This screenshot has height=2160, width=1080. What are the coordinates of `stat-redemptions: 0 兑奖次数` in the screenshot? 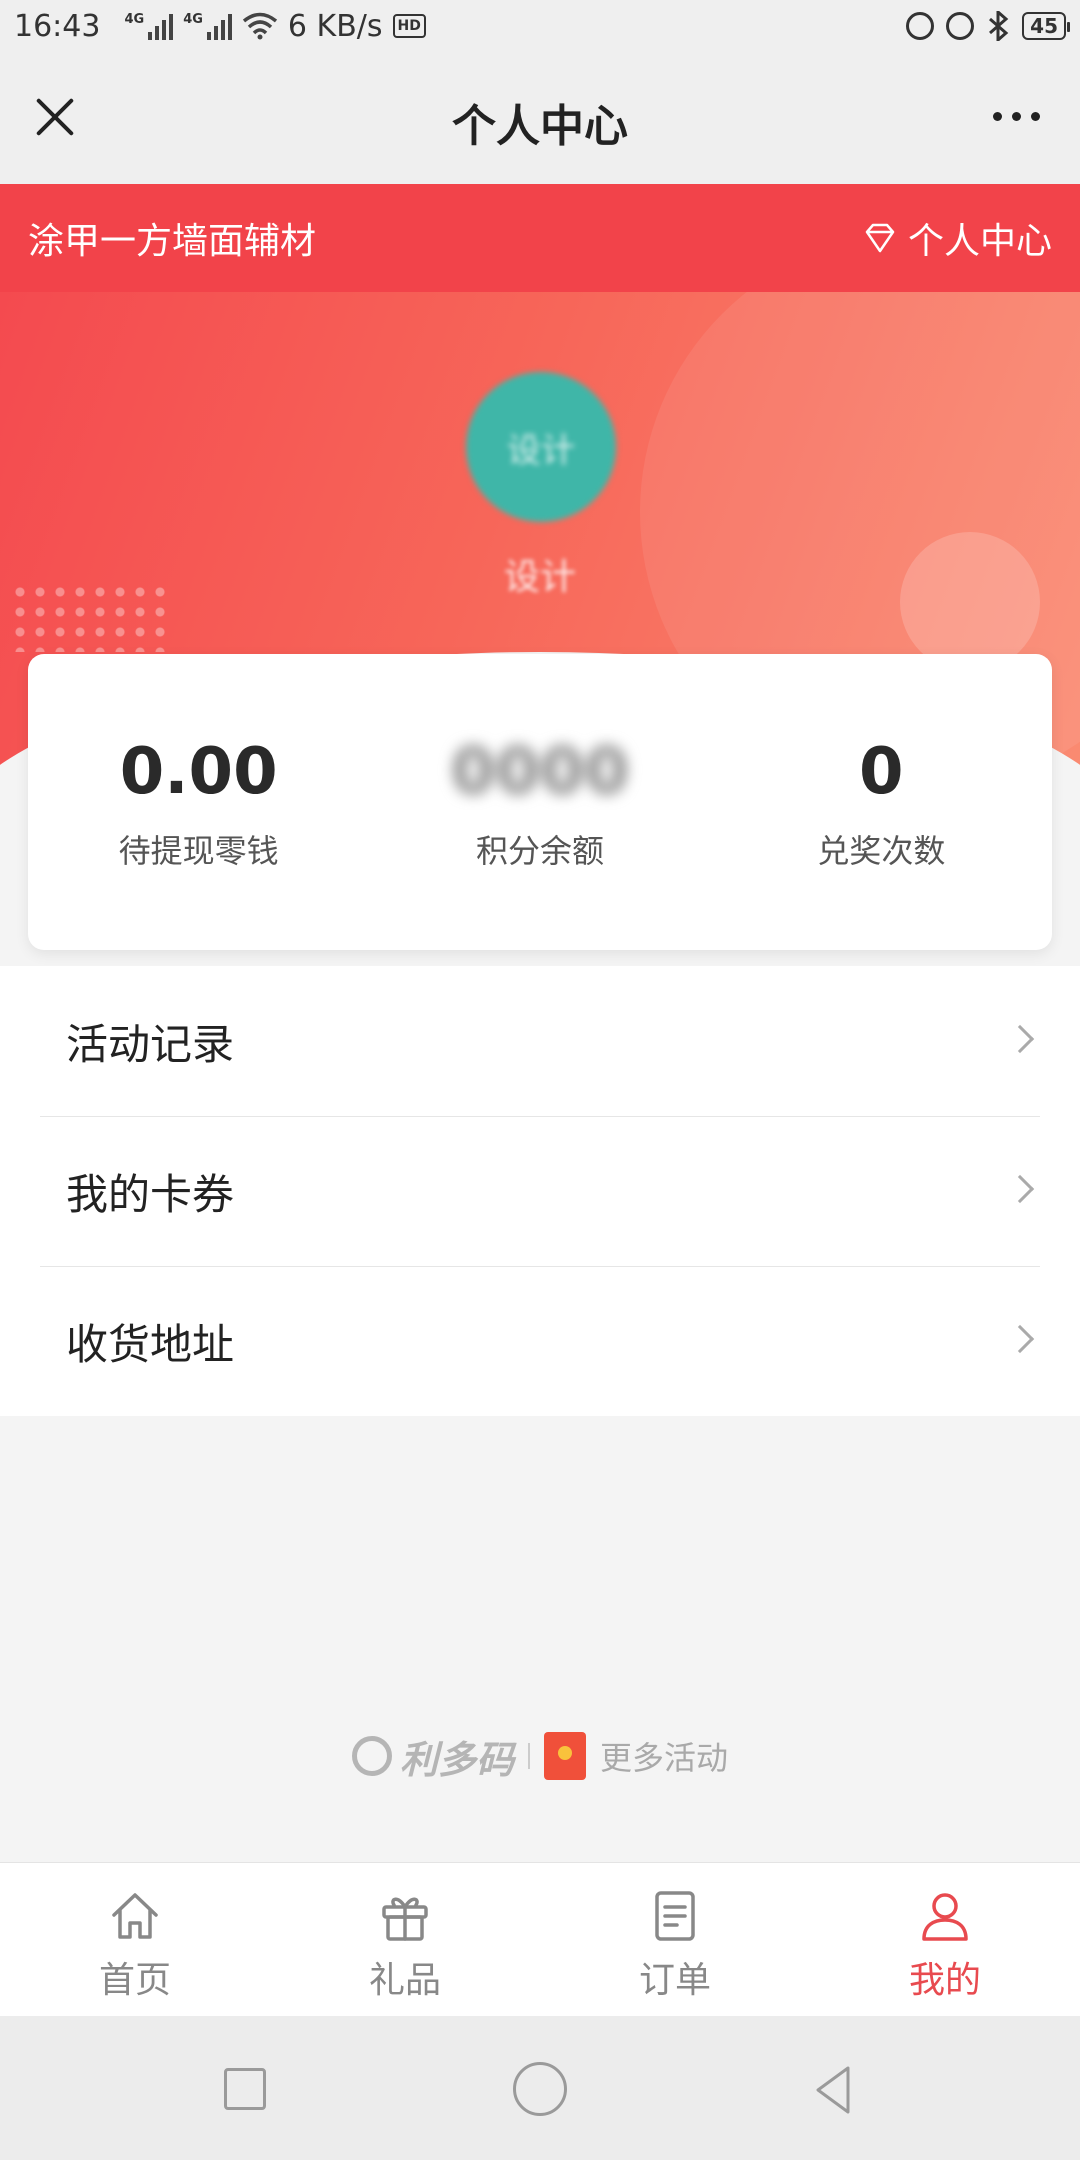 It's located at (881, 802).